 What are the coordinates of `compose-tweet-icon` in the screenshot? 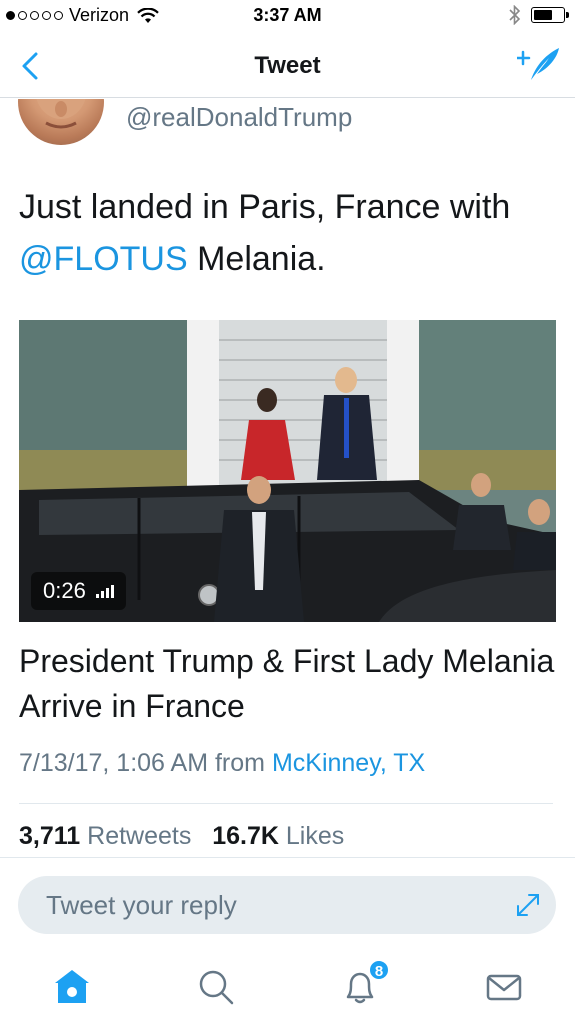 It's located at (539, 64).